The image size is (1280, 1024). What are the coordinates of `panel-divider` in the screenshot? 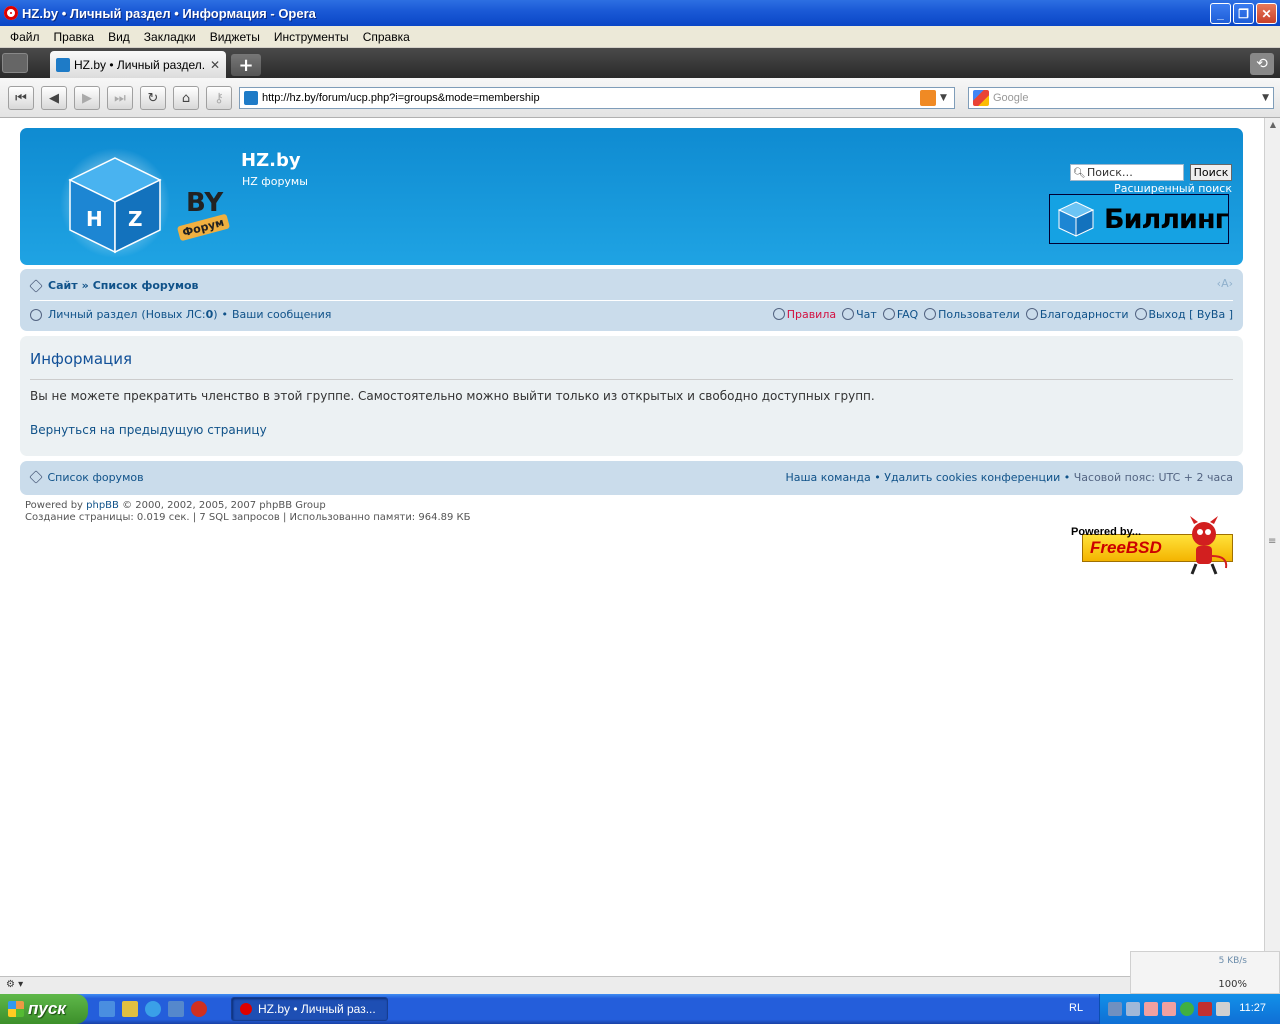 It's located at (631, 379).